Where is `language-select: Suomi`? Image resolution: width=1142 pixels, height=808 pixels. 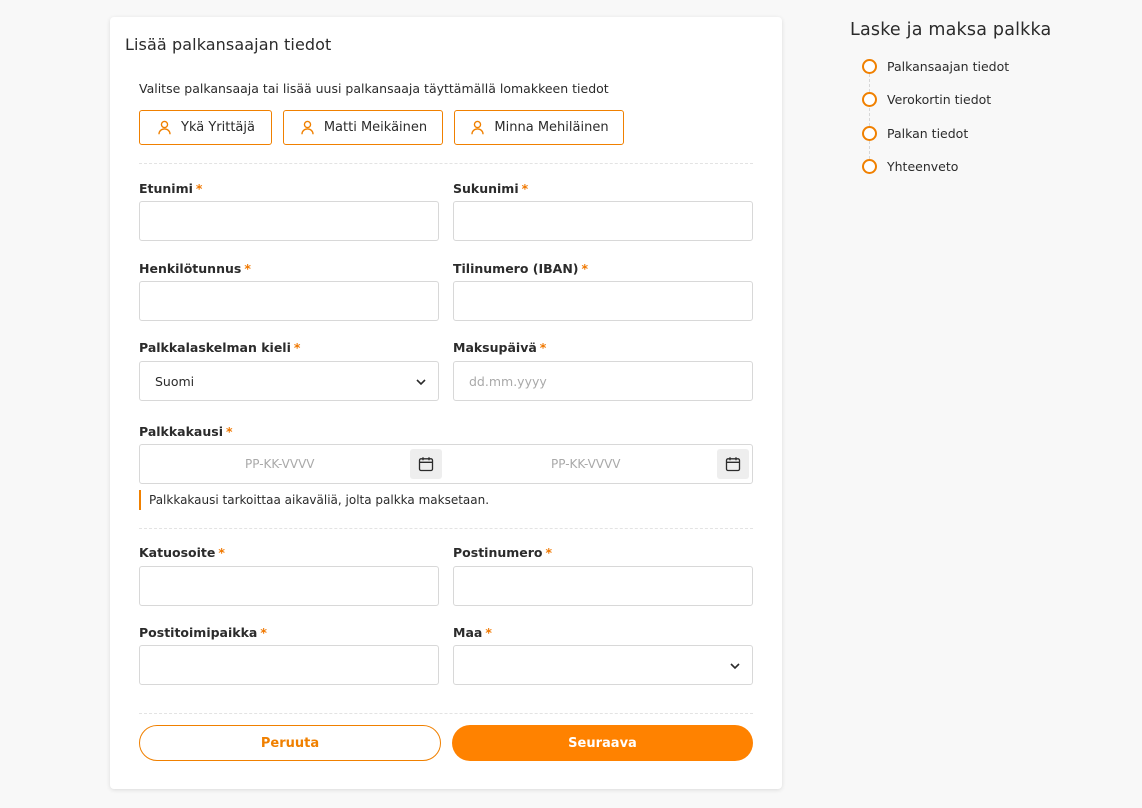 language-select: Suomi is located at coordinates (289, 381).